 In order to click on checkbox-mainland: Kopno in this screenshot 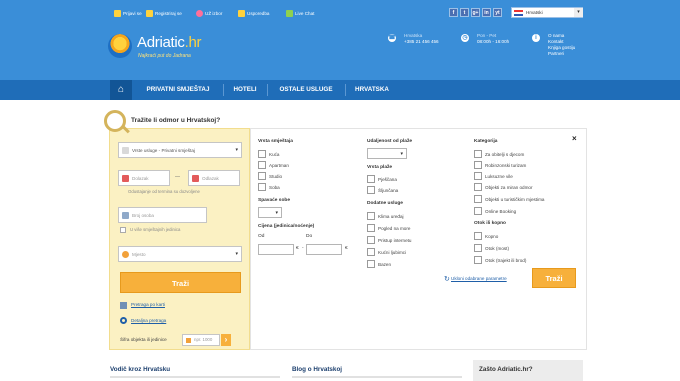, I will do `click(486, 236)`.